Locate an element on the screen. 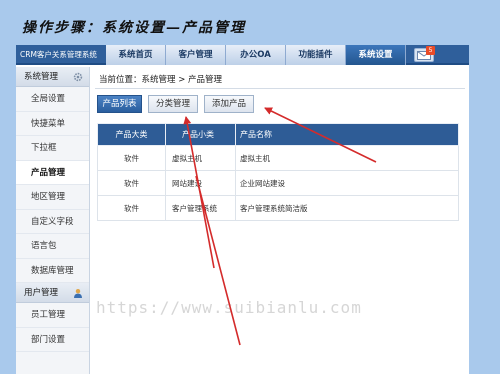 The image size is (500, 374). column-header-subcategory: 产品小类 is located at coordinates (200, 134).